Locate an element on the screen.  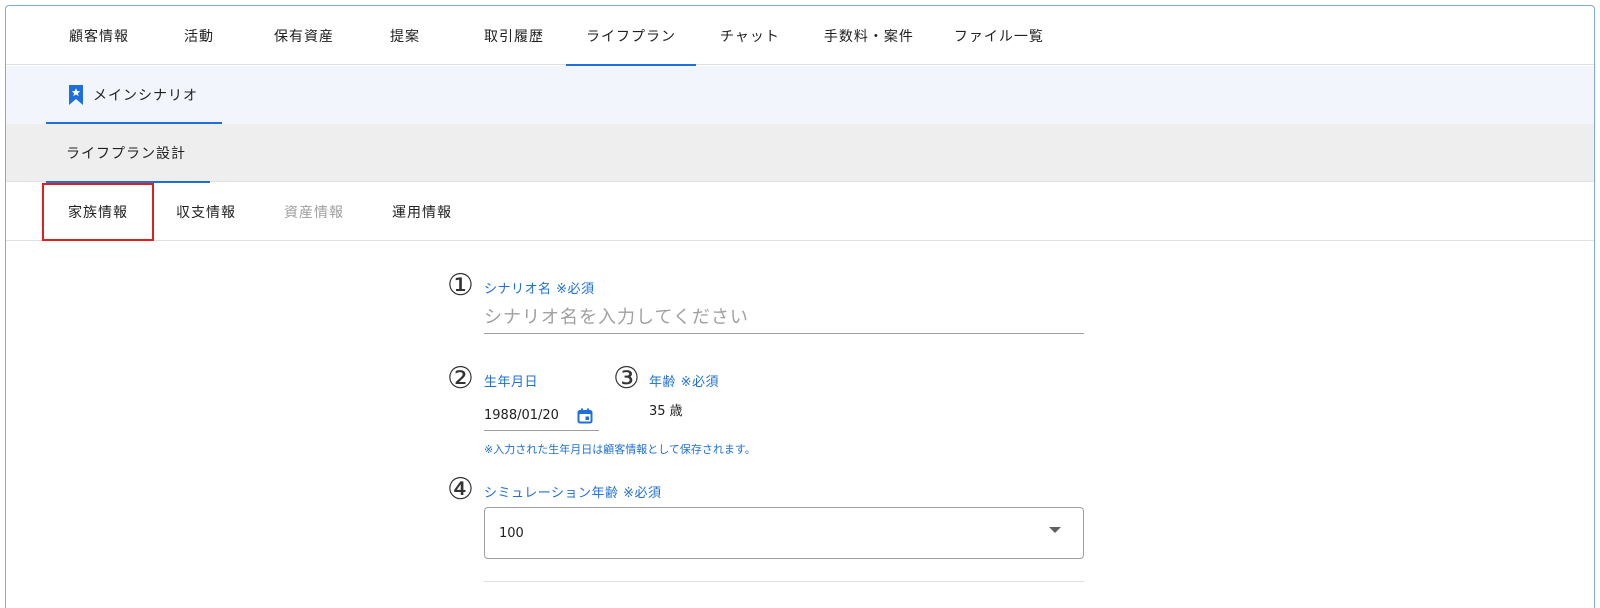
form-divider is located at coordinates (784, 581).